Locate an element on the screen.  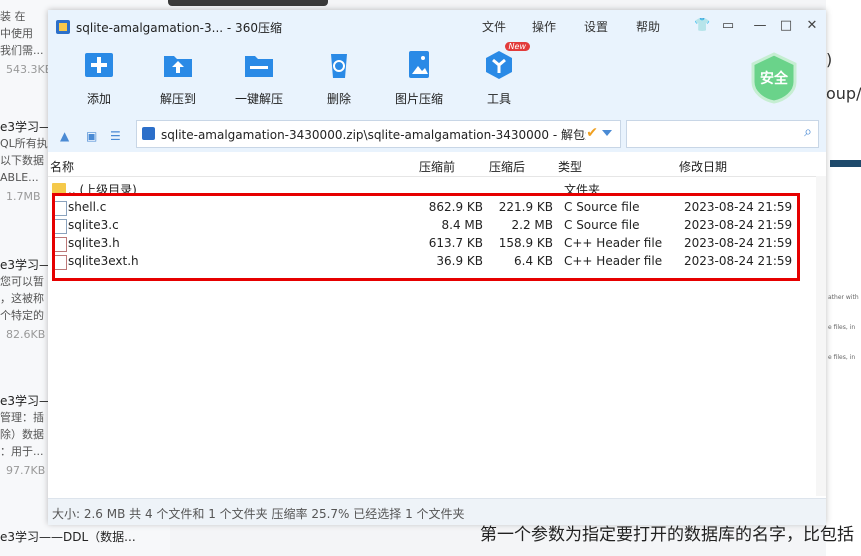
toolbar: 添加 解压到 一键解压 删除 图片压缩 New 工具 安全 is located at coordinates (437, 79).